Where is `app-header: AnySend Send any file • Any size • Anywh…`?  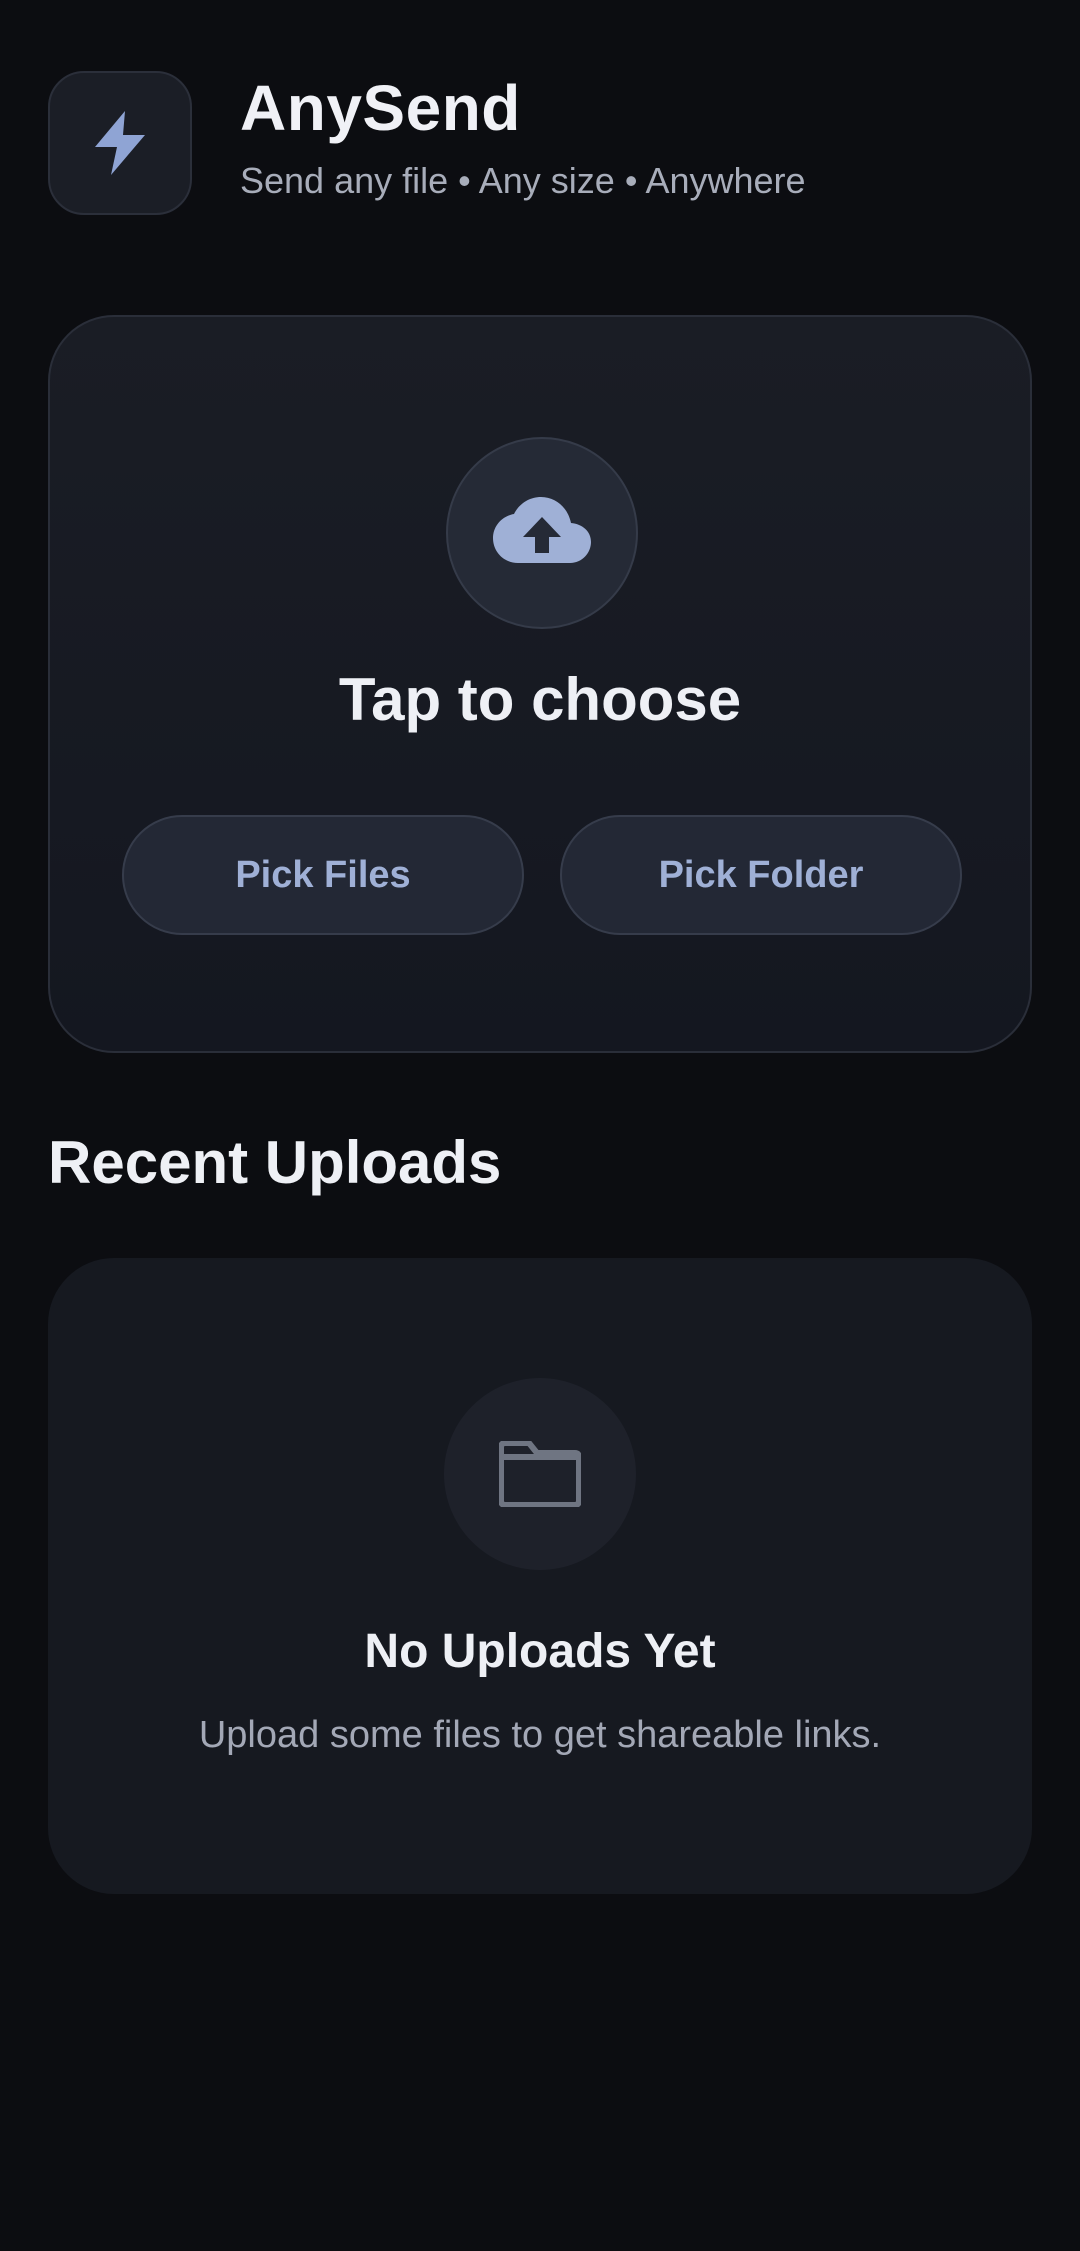 app-header: AnySend Send any file • Any size • Anywh… is located at coordinates (540, 143).